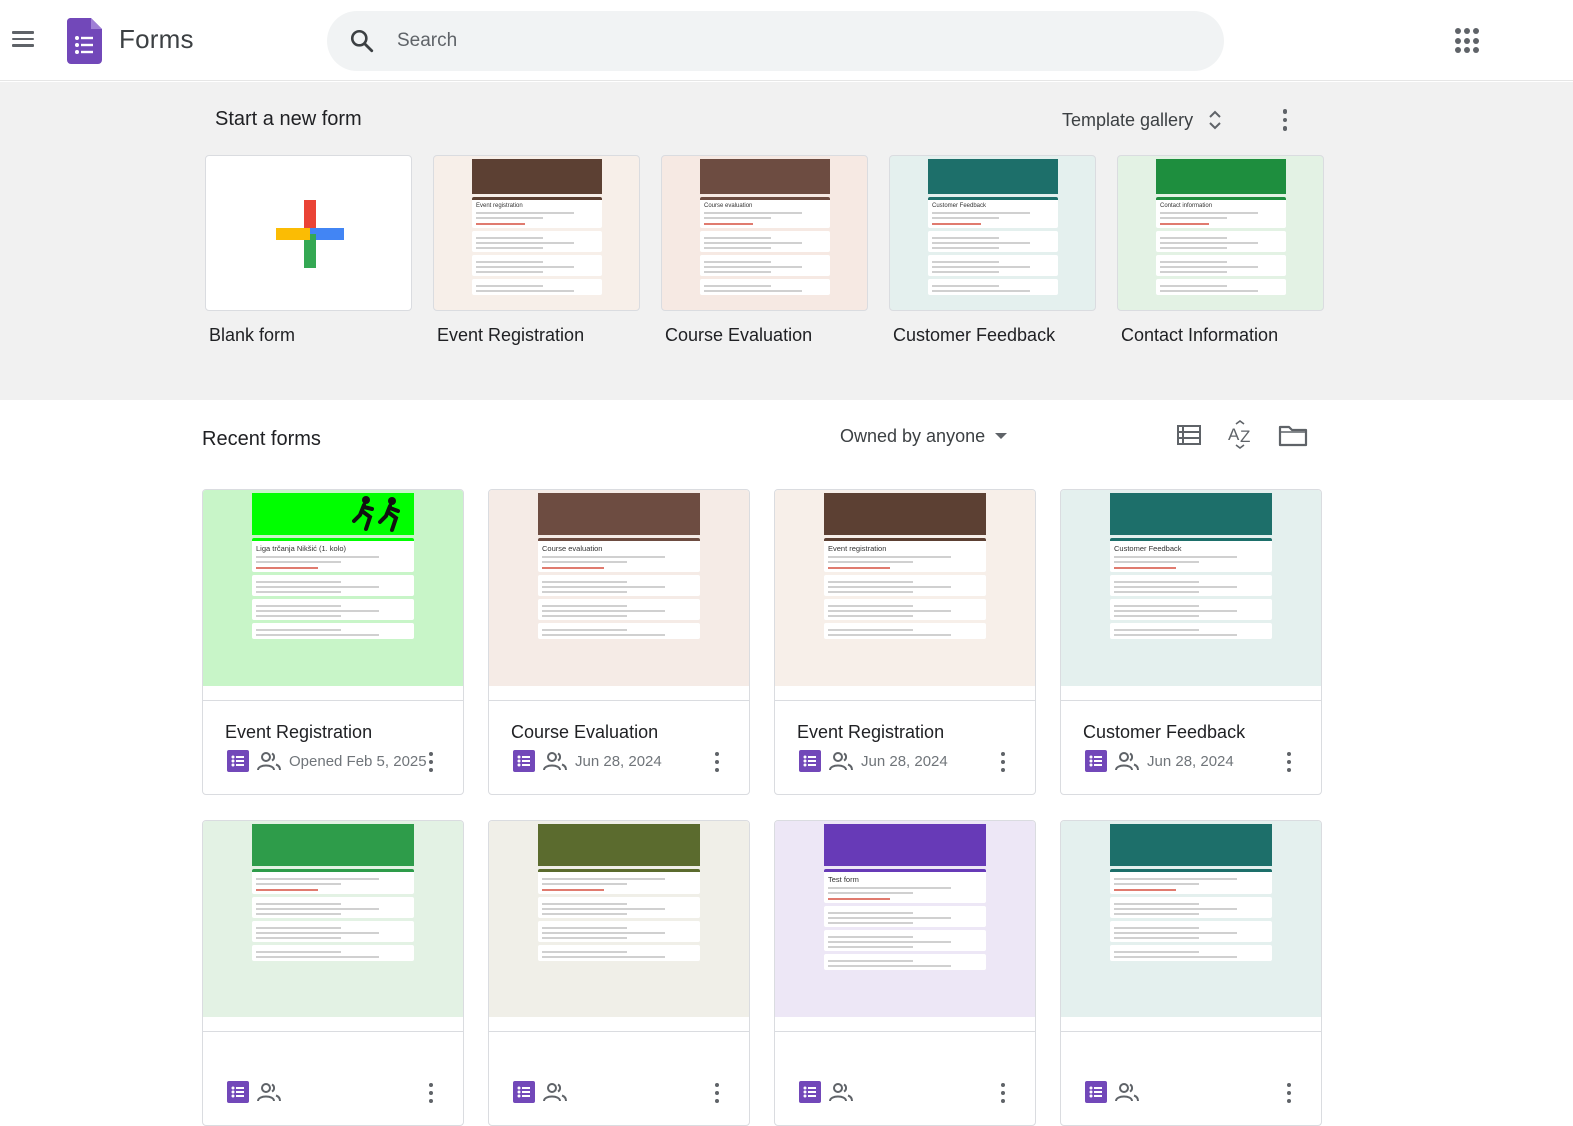 This screenshot has height=1126, width=1573. What do you see at coordinates (1285, 120) in the screenshot?
I see `more-options-icon` at bounding box center [1285, 120].